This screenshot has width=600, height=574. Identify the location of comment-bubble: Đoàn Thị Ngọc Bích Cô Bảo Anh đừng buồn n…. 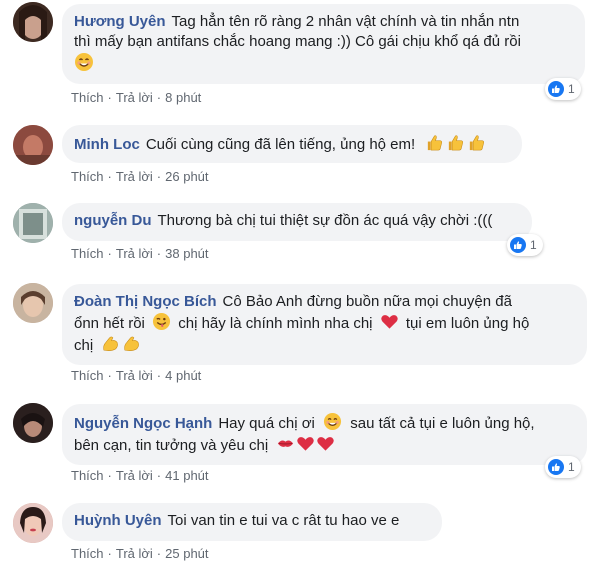
(324, 324).